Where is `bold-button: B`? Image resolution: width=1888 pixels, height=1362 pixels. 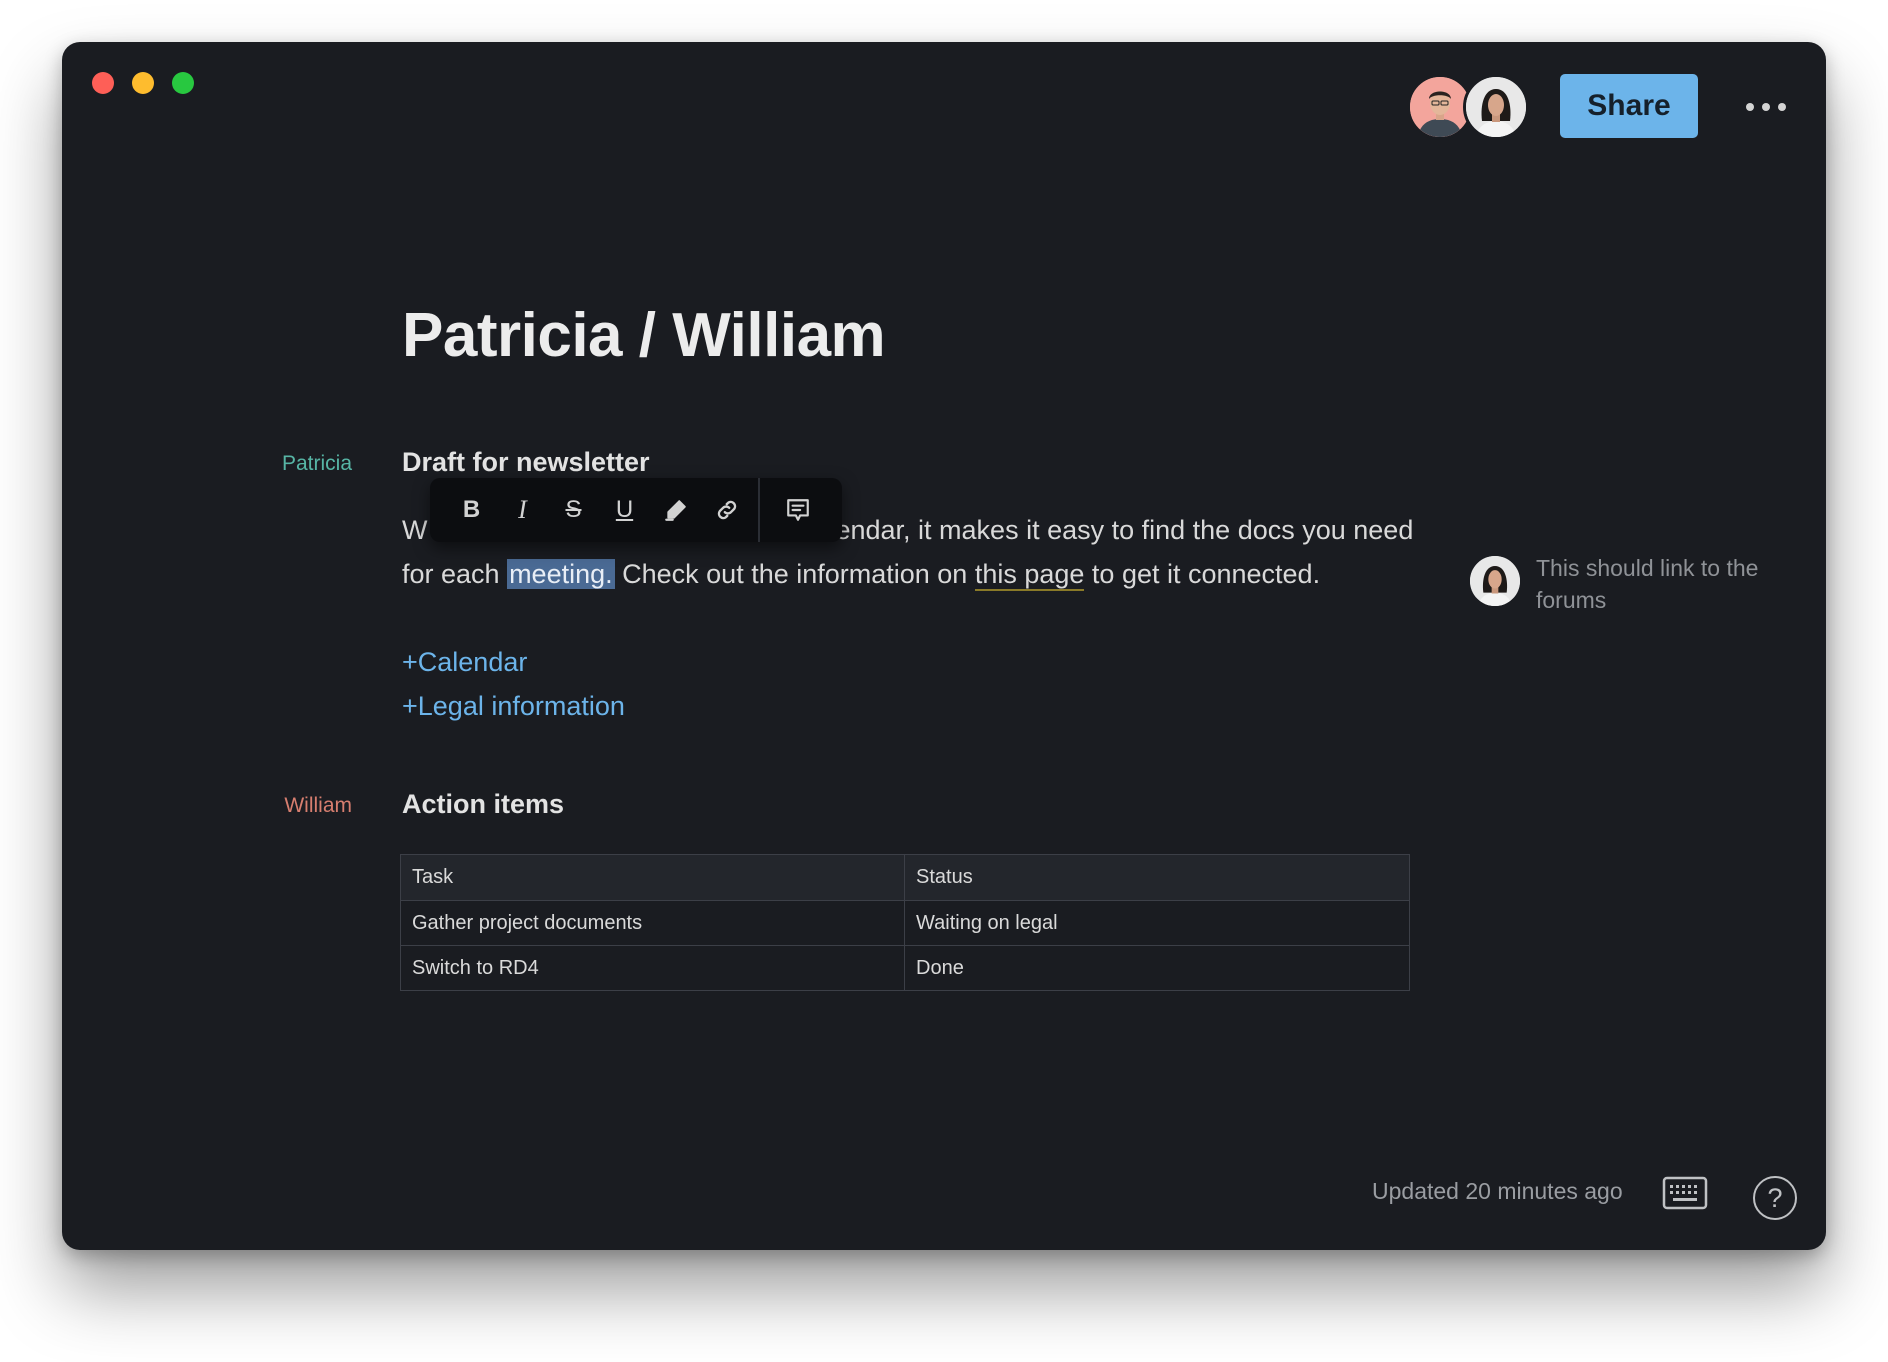
bold-button: B is located at coordinates (471, 510).